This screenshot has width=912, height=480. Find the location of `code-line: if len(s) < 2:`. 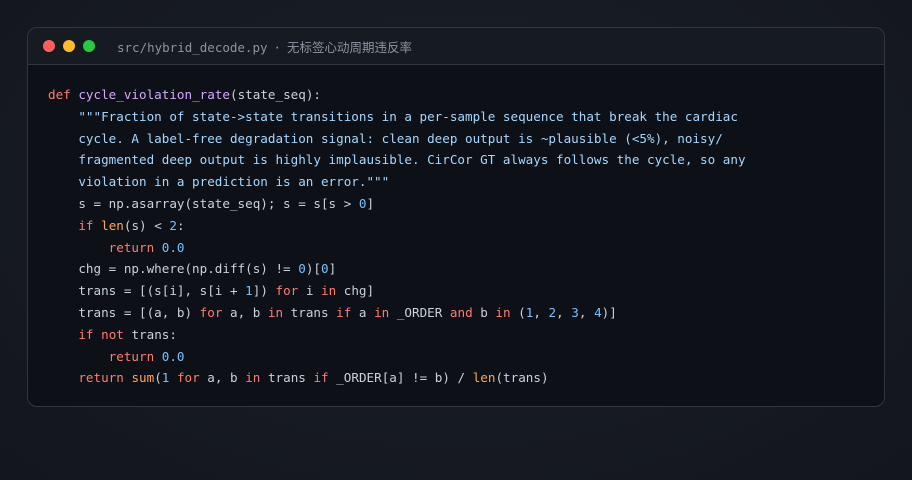

code-line: if len(s) < 2: is located at coordinates (397, 226).